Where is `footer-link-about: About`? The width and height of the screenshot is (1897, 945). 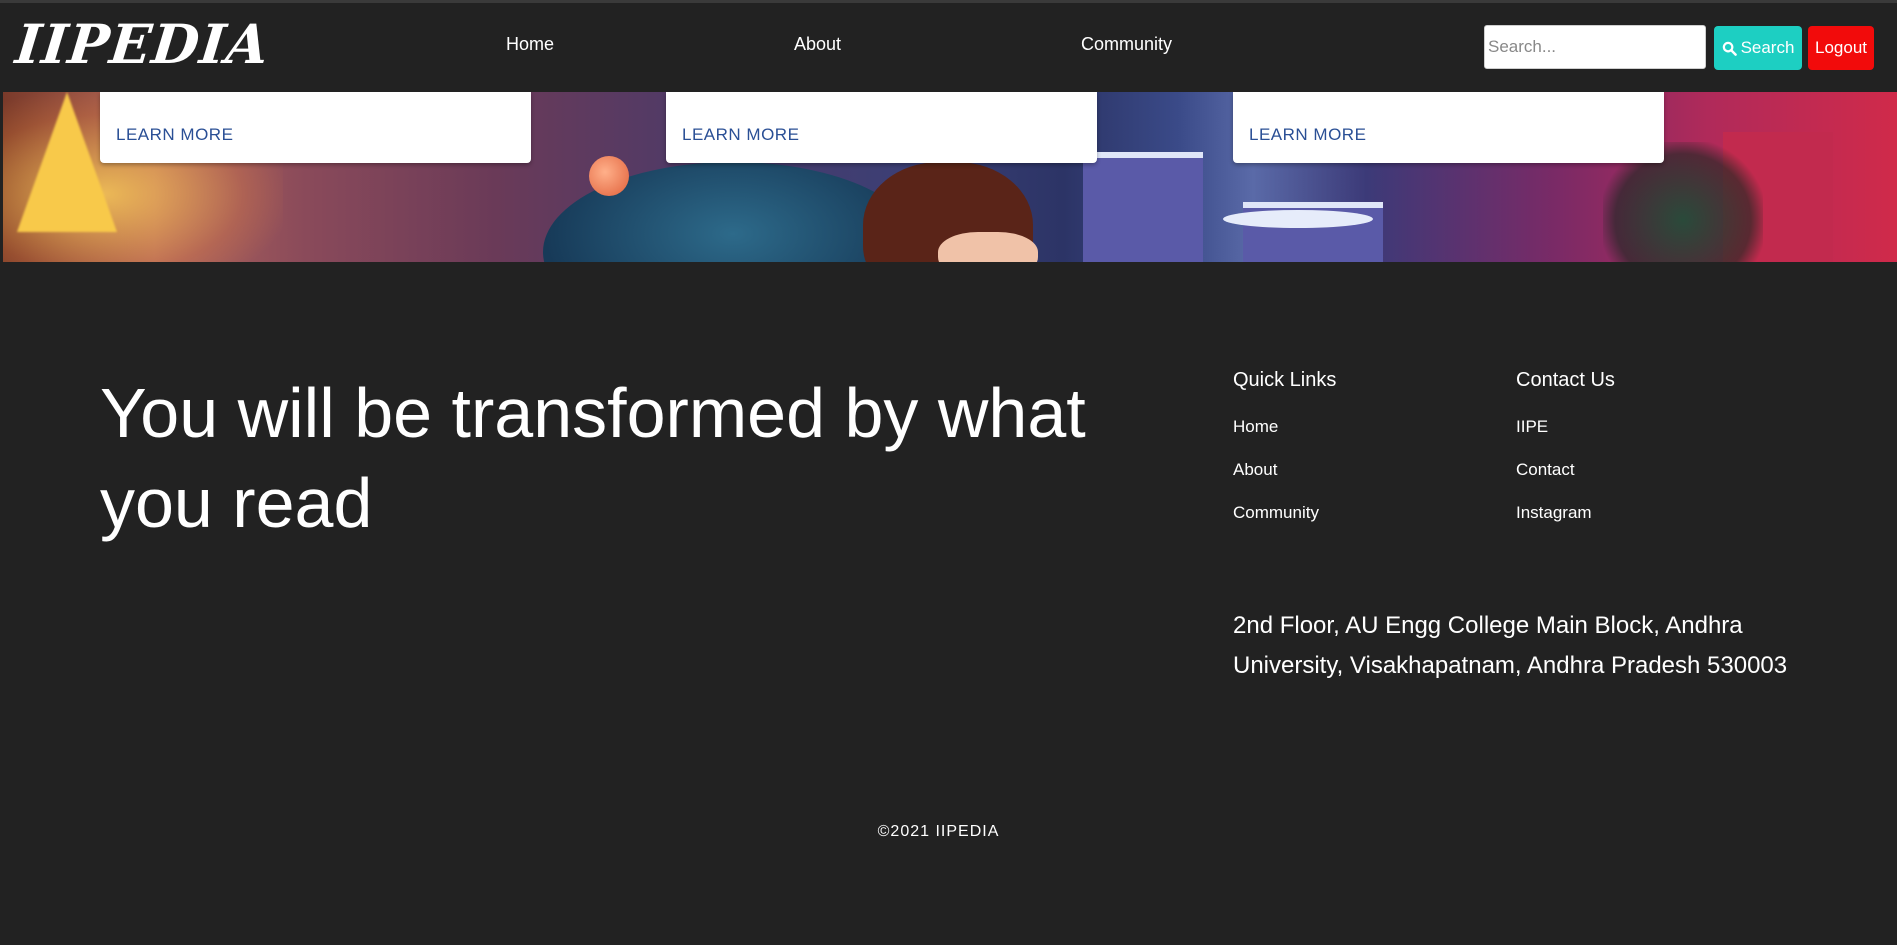
footer-link-about: About is located at coordinates (1255, 469).